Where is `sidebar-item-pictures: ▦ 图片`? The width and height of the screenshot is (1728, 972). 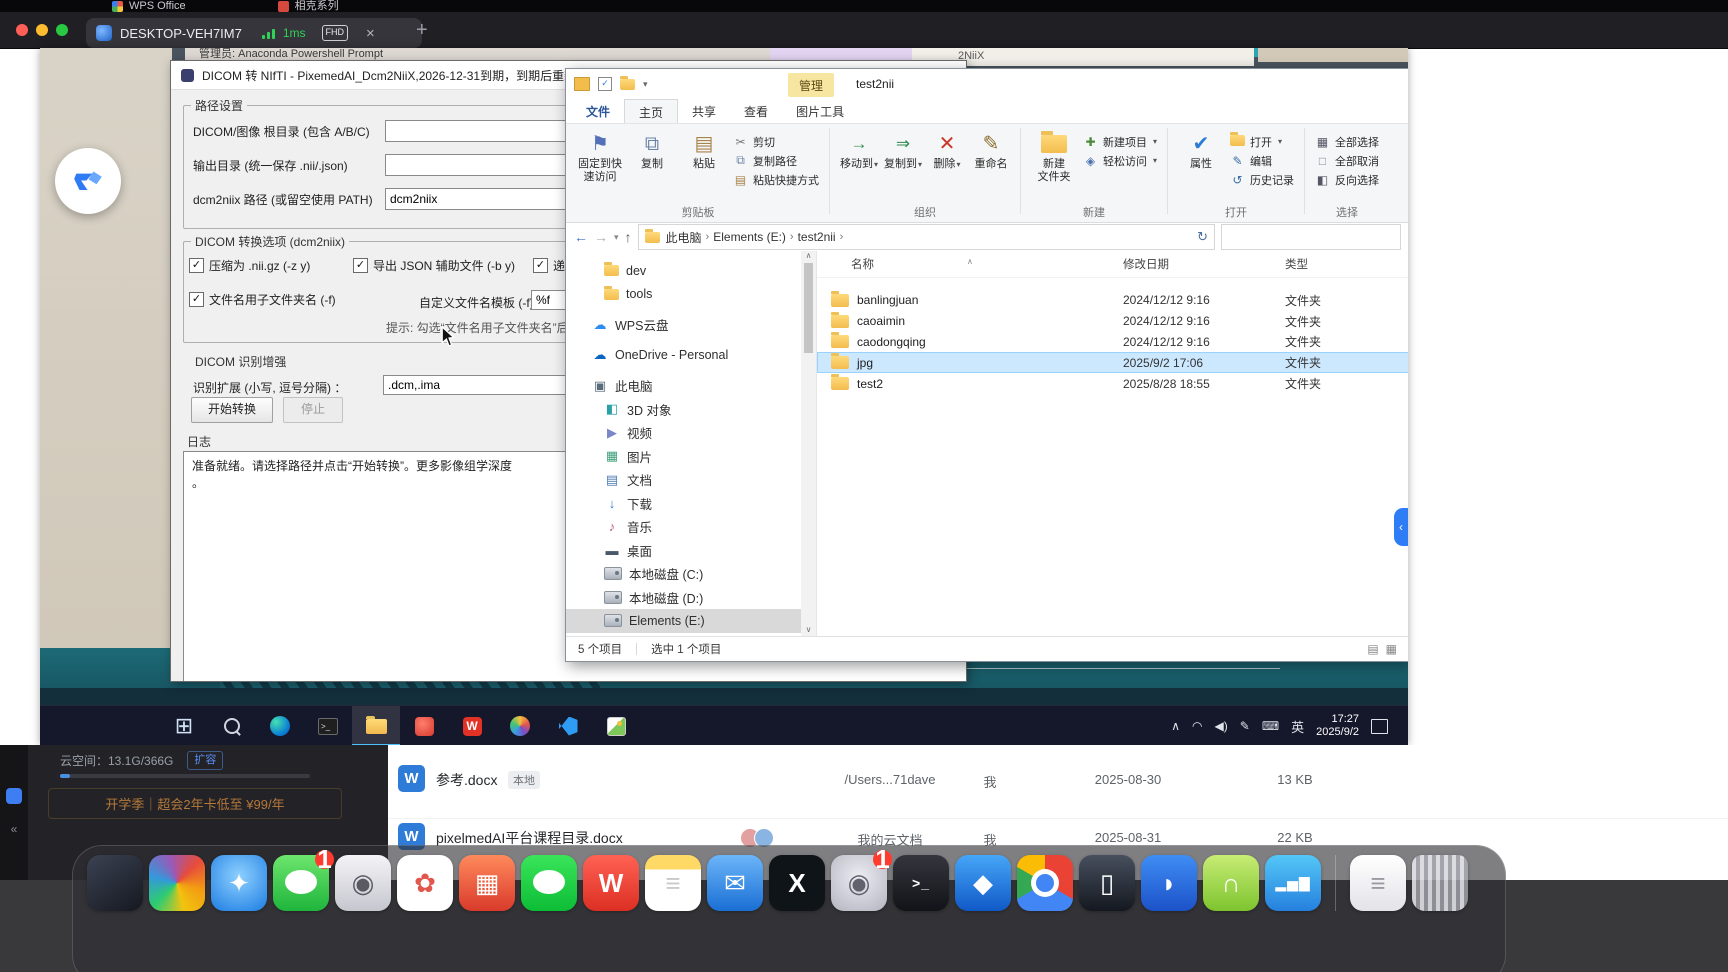 sidebar-item-pictures: ▦ 图片 is located at coordinates (691, 457).